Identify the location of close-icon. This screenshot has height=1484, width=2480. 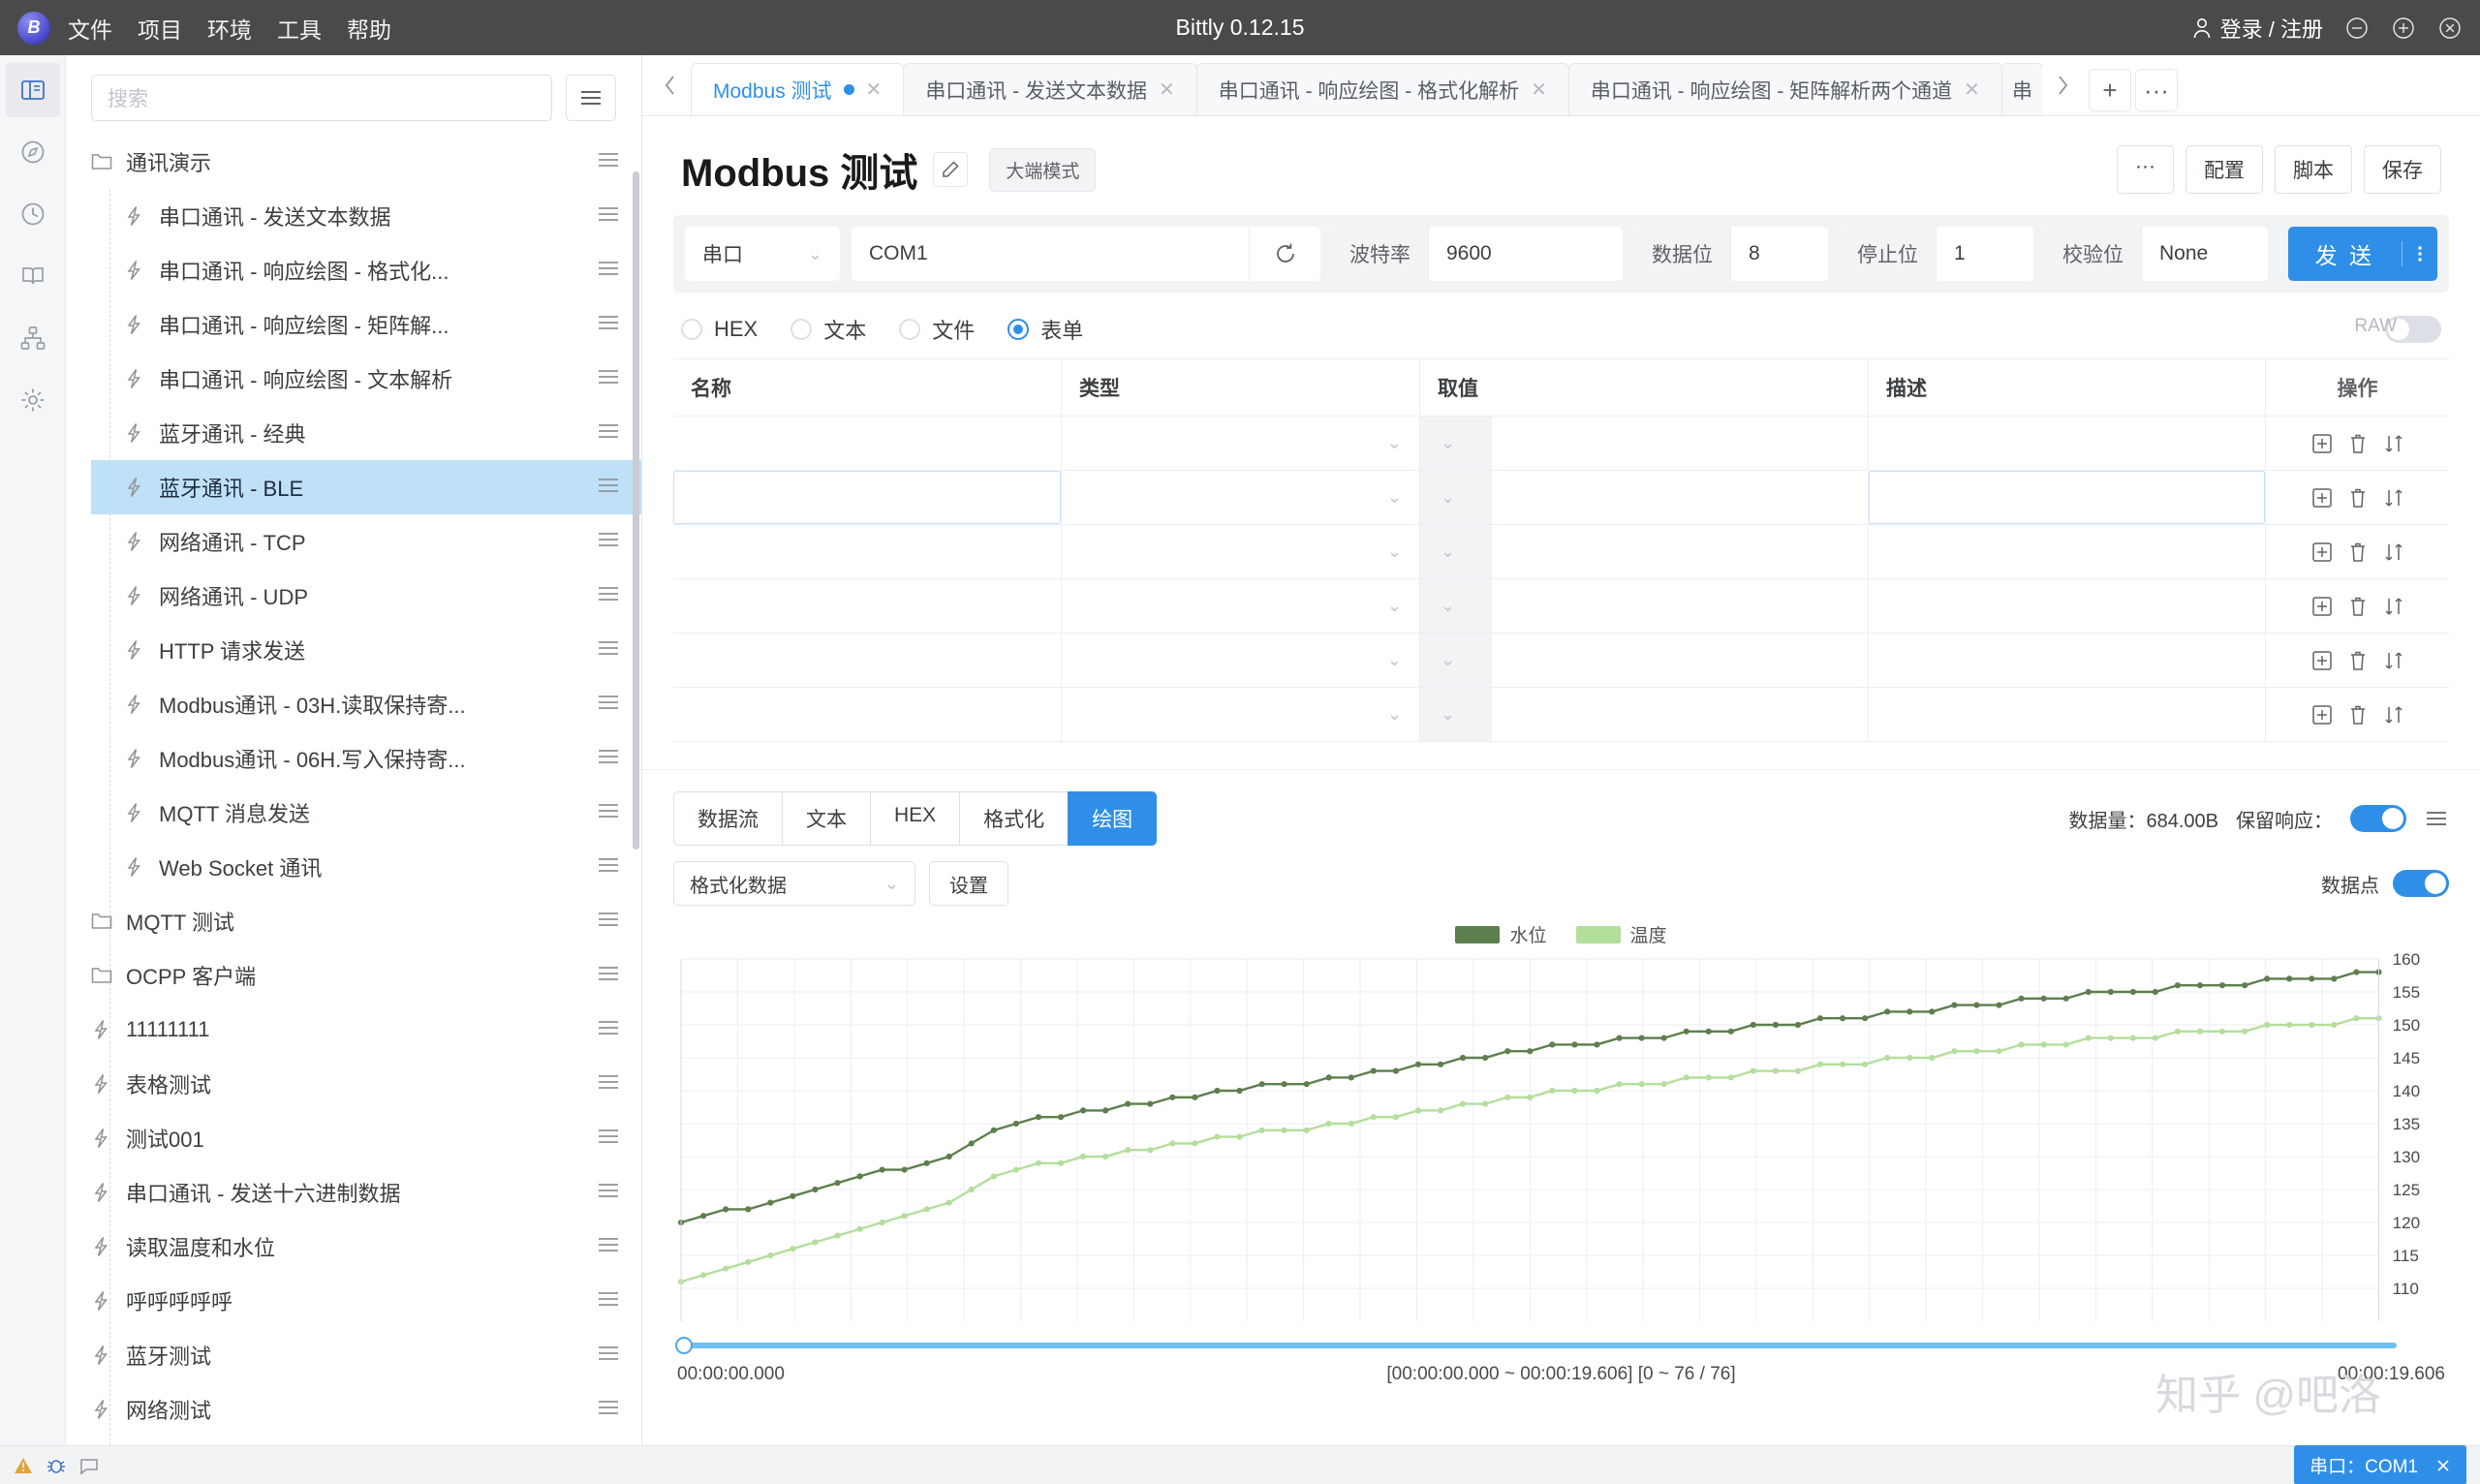
(2443, 1465).